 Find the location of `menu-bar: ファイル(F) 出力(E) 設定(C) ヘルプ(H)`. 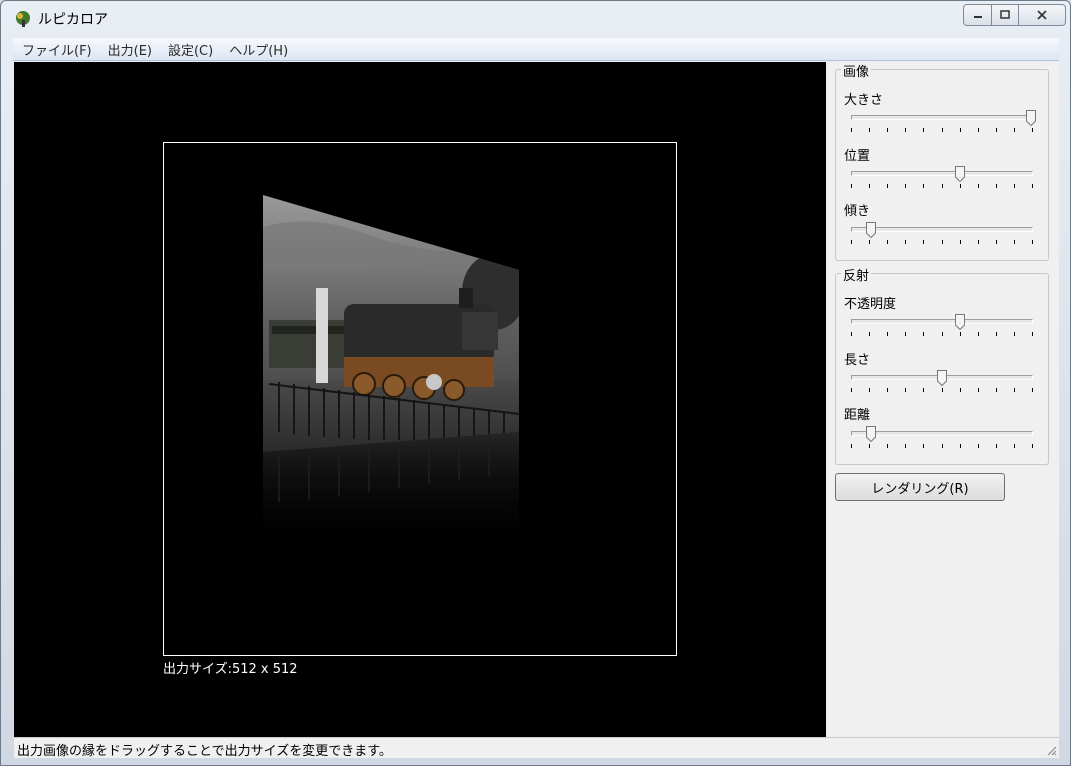

menu-bar: ファイル(F) 出力(E) 設定(C) ヘルプ(H) is located at coordinates (536, 49).